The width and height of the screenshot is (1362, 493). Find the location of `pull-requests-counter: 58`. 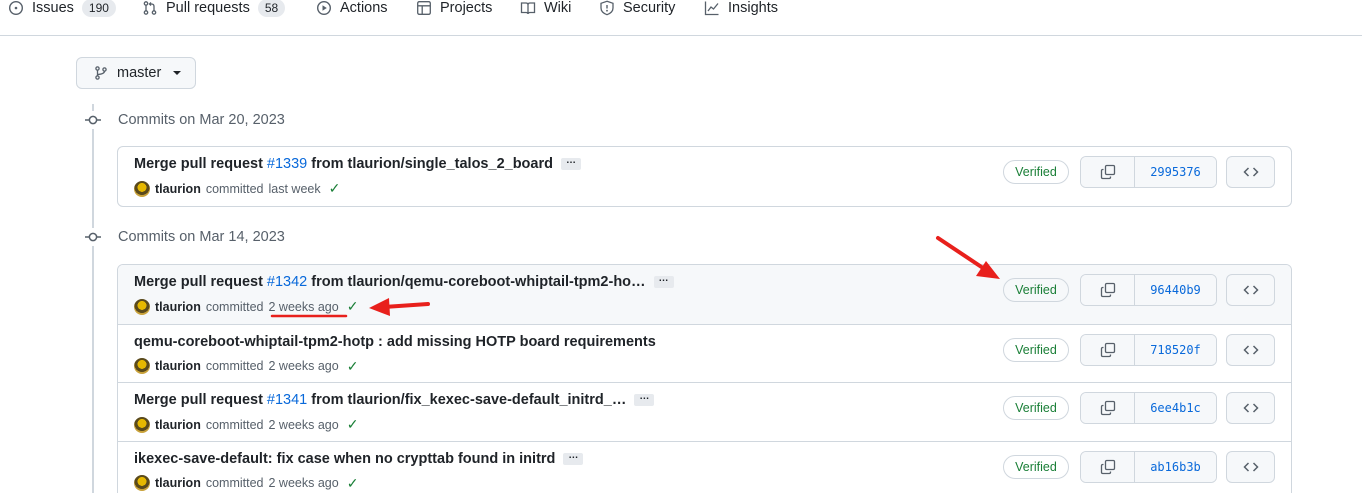

pull-requests-counter: 58 is located at coordinates (271, 8).